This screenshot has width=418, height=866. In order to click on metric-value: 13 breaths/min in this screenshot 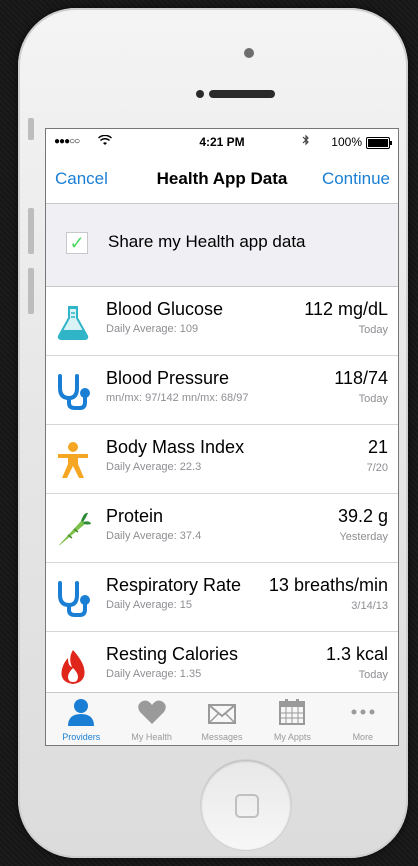, I will do `click(328, 585)`.